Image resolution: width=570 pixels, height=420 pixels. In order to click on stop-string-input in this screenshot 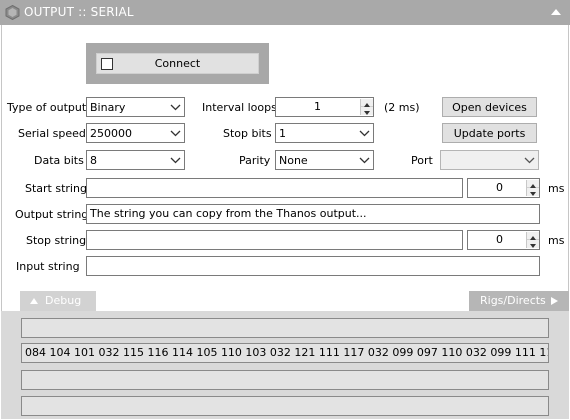, I will do `click(274, 240)`.